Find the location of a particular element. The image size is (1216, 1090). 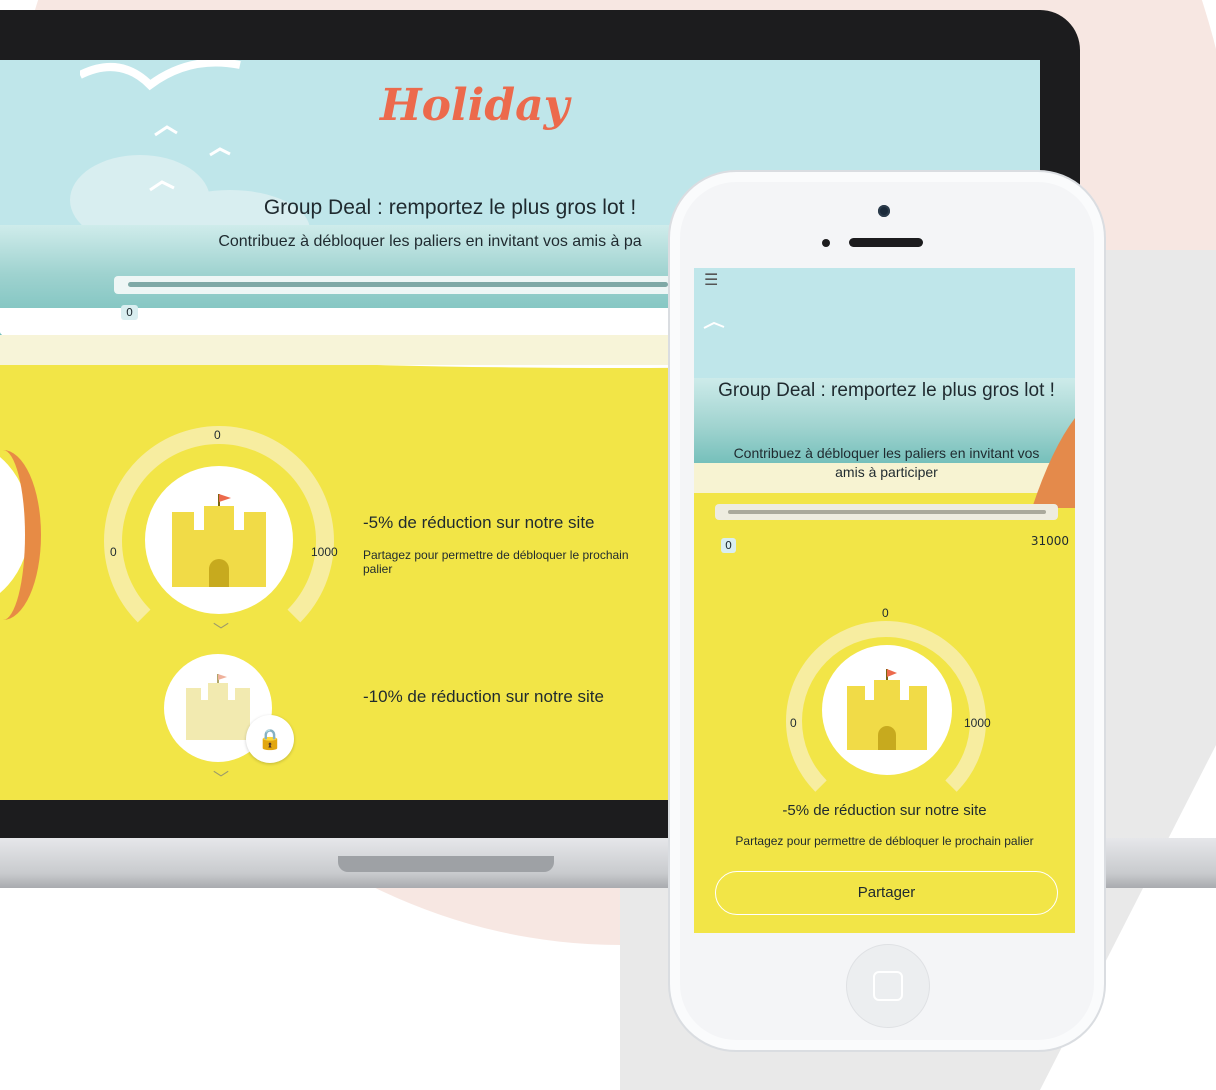

lock-icon: 🔒 is located at coordinates (270, 739).